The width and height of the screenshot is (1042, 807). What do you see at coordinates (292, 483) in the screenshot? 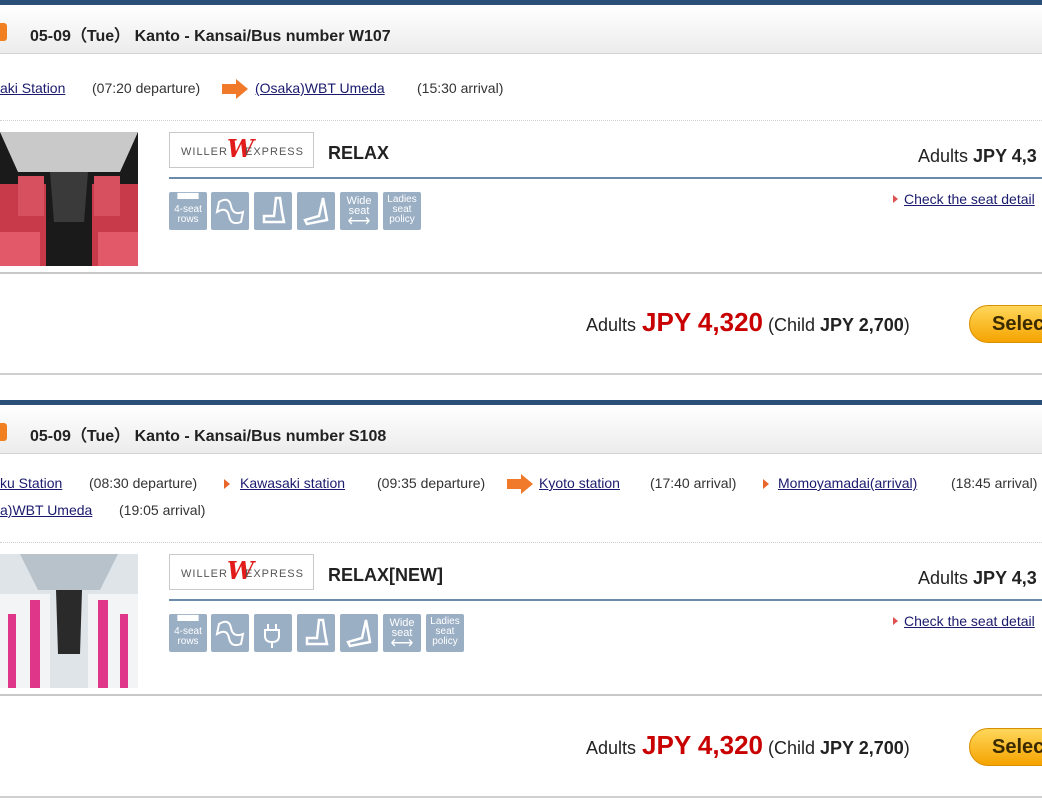
I see `stop-link: Kawasaki station` at bounding box center [292, 483].